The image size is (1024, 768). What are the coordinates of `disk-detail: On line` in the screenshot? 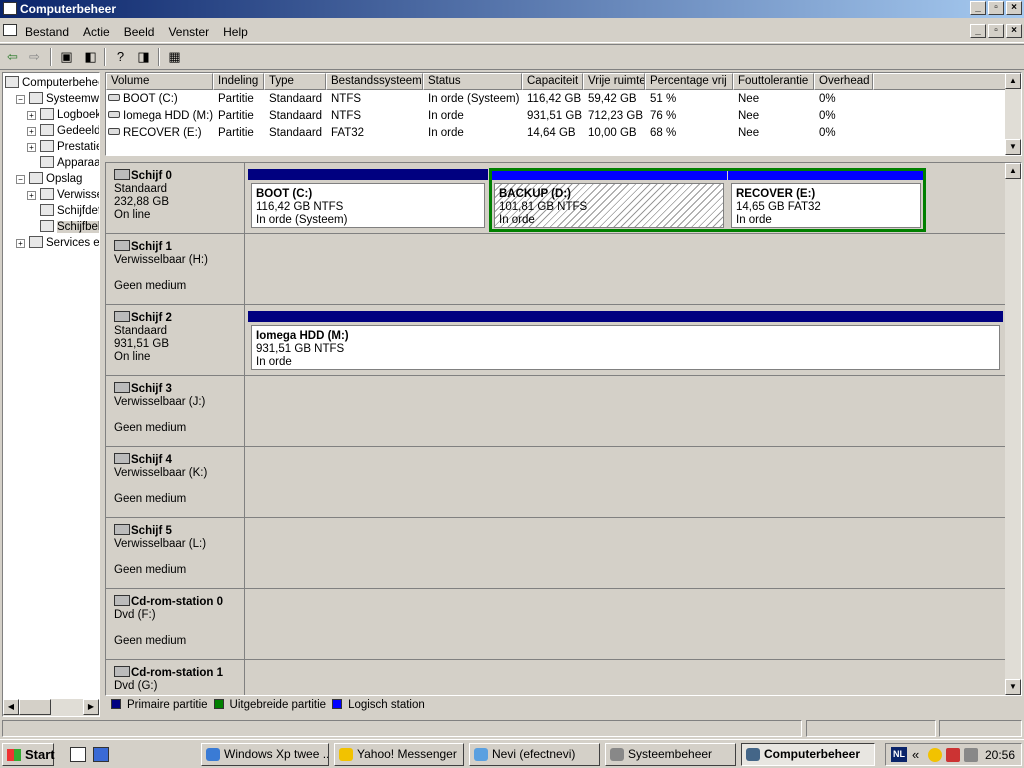 It's located at (132, 215).